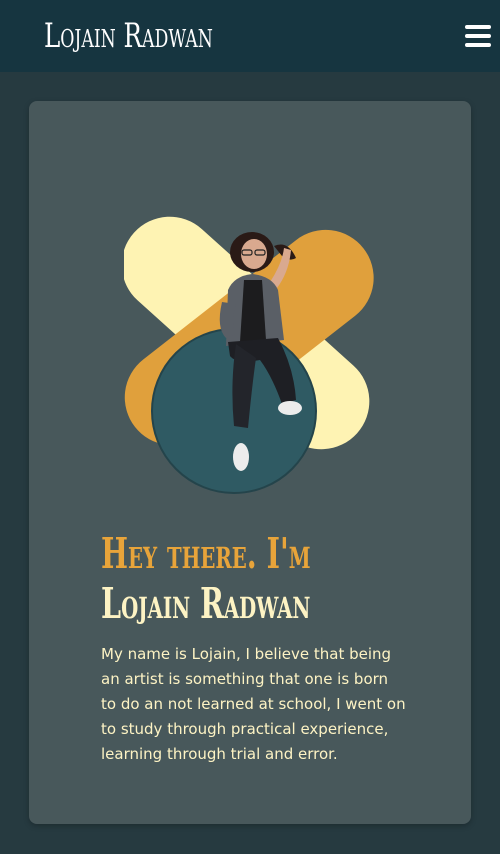  I want to click on greeting-line-2-name: Lojain Radwan, so click(206, 604).